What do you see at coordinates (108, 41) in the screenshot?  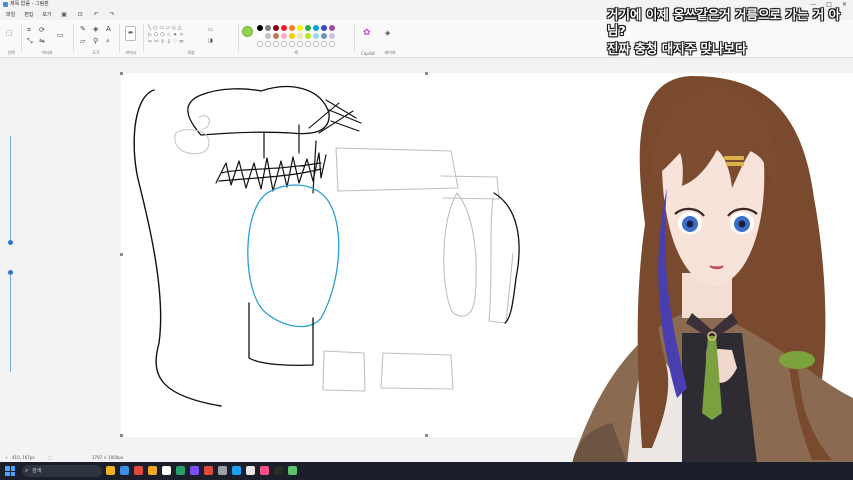 I see `magnifier-icon: ⌕` at bounding box center [108, 41].